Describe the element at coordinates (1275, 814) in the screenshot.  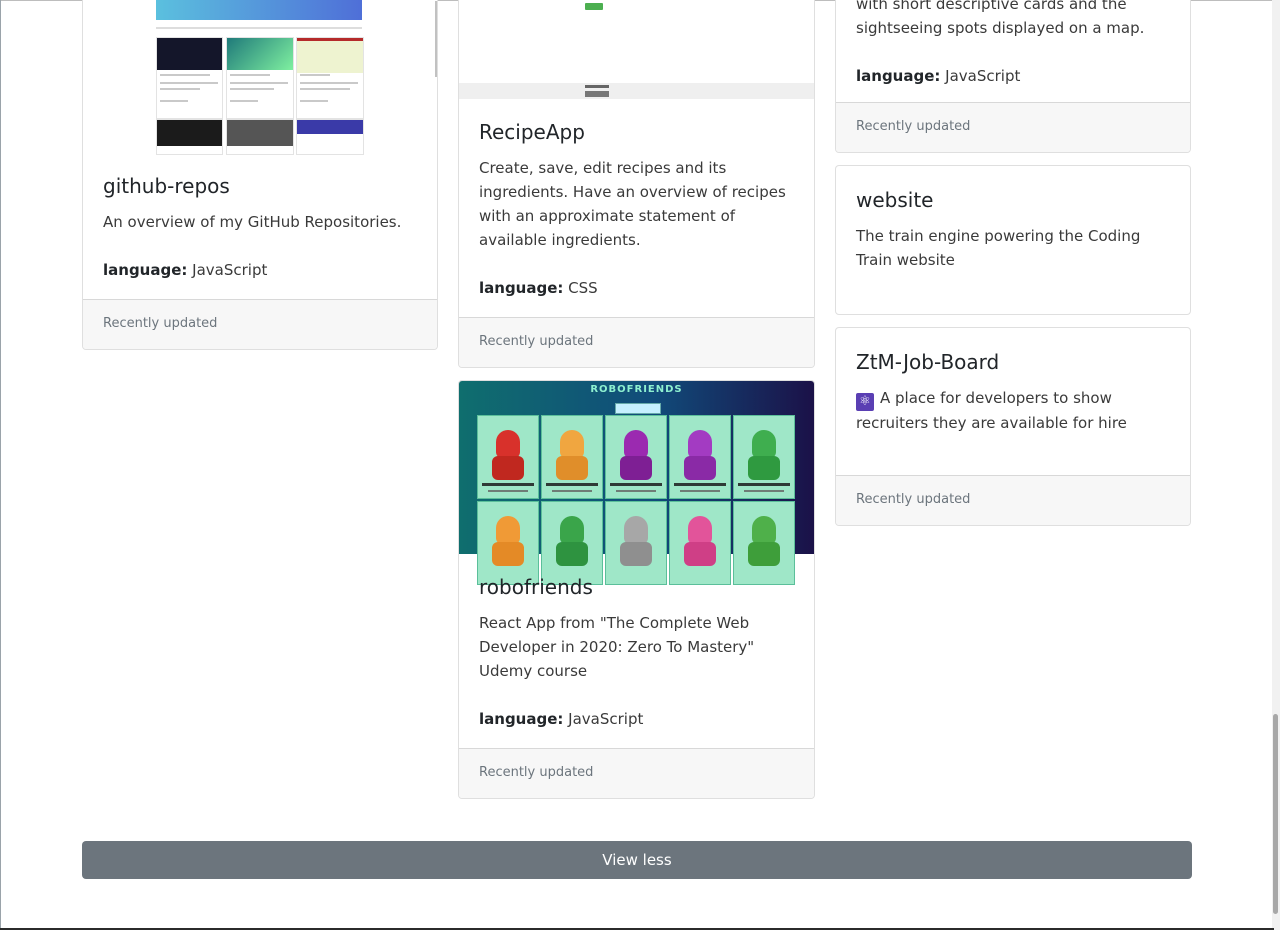
I see `scrollbar-thumb` at that location.